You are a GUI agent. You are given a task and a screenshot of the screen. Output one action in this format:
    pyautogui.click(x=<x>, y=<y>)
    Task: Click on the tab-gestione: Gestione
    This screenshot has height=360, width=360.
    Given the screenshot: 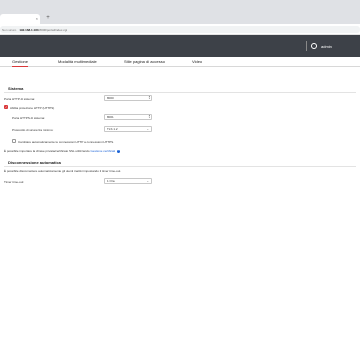 What is the action you would take?
    pyautogui.click(x=20, y=63)
    